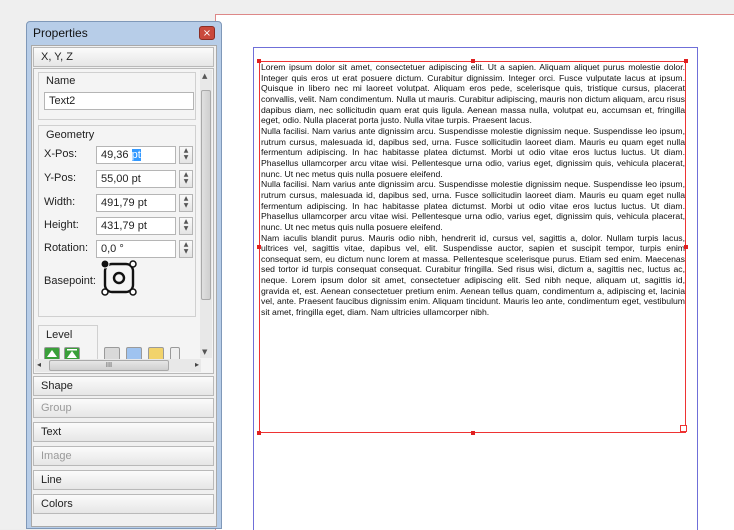 The height and width of the screenshot is (530, 734). What do you see at coordinates (123, 432) in the screenshot?
I see `section-text-button: Text` at bounding box center [123, 432].